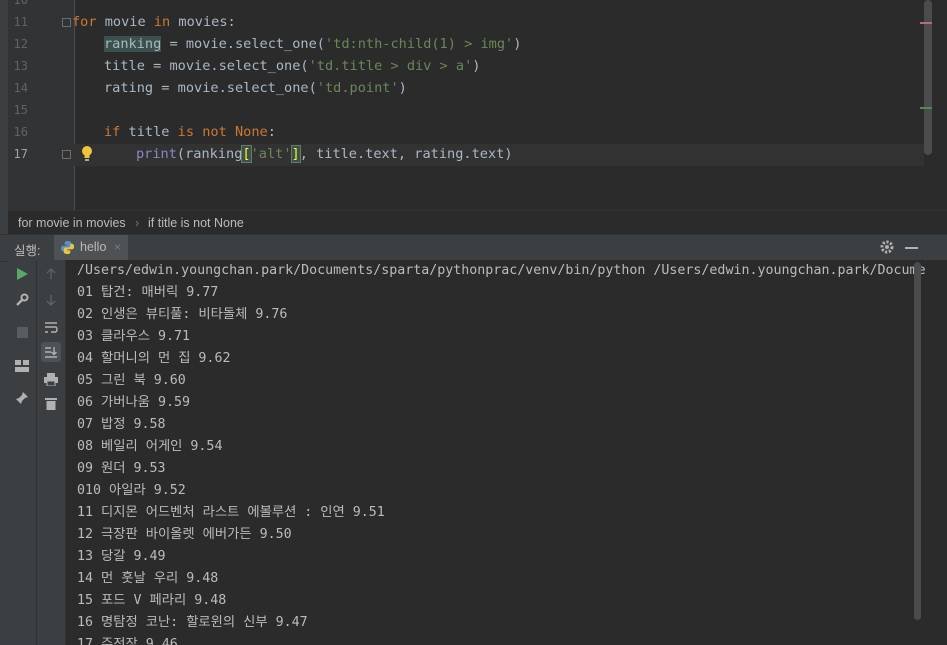  Describe the element at coordinates (131, 490) in the screenshot. I see `console-line: 010 아일라 9.52` at that location.